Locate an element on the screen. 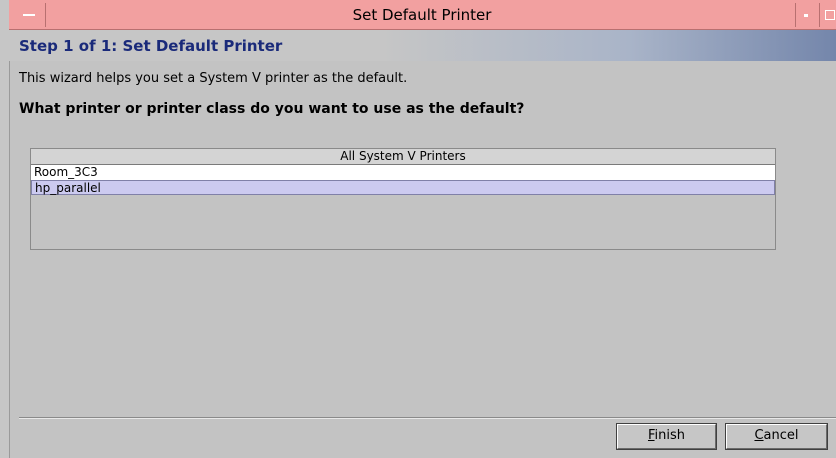 The image size is (836, 458). window-title: Set Default Printer is located at coordinates (422, 15).